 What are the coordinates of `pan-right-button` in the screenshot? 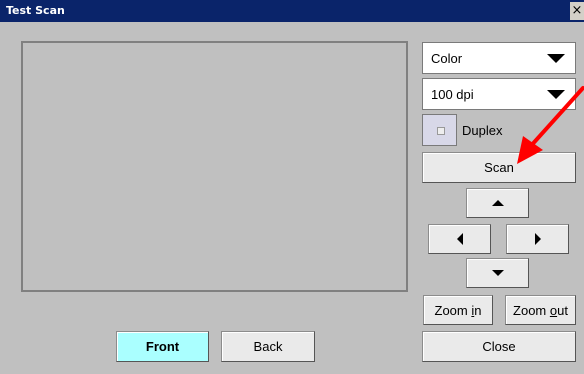 It's located at (537, 239).